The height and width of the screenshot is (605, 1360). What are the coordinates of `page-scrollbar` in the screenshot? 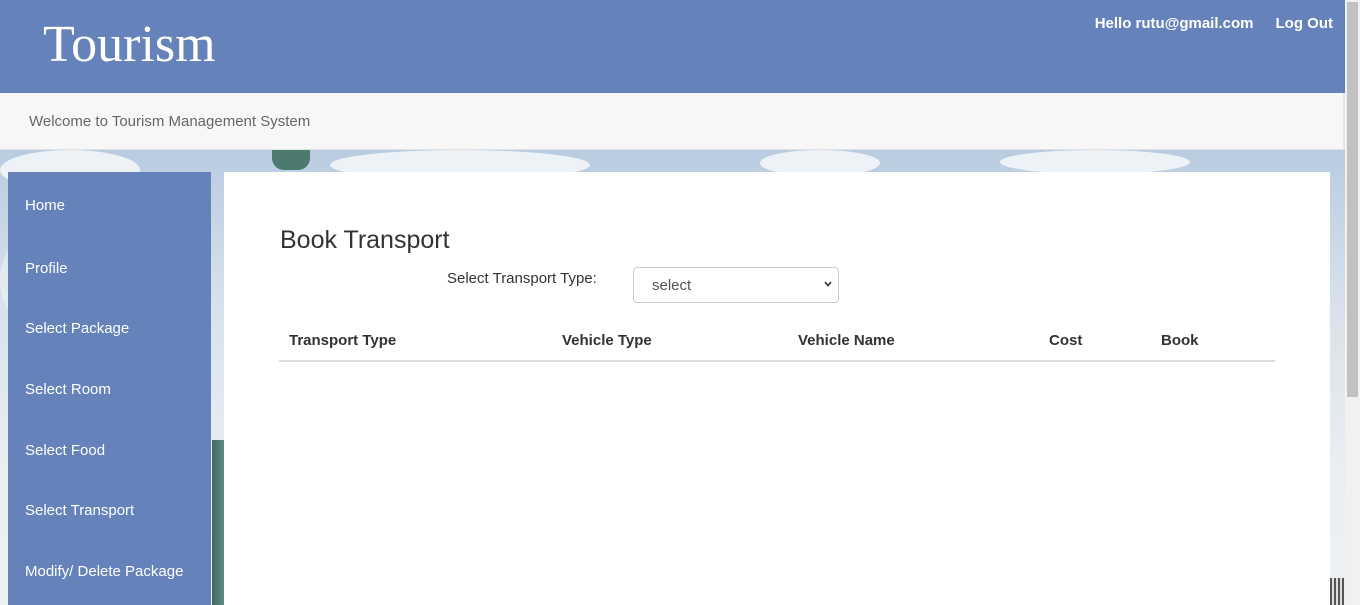 It's located at (1352, 302).